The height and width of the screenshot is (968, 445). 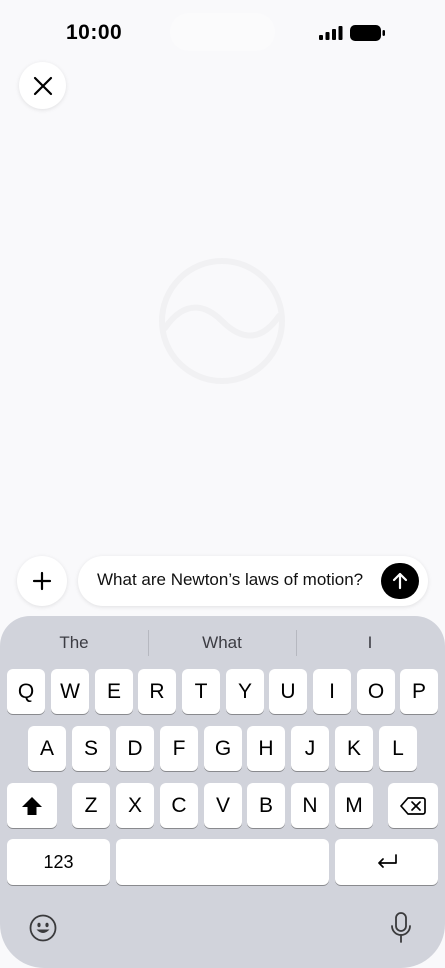 I want to click on arrow-up-icon, so click(x=400, y=581).